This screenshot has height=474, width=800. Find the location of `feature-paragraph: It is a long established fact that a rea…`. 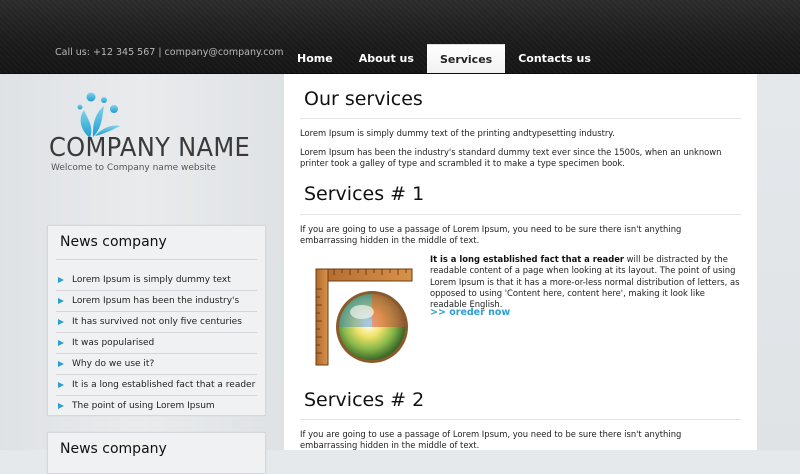

feature-paragraph: It is a long established fact that a rea… is located at coordinates (585, 282).